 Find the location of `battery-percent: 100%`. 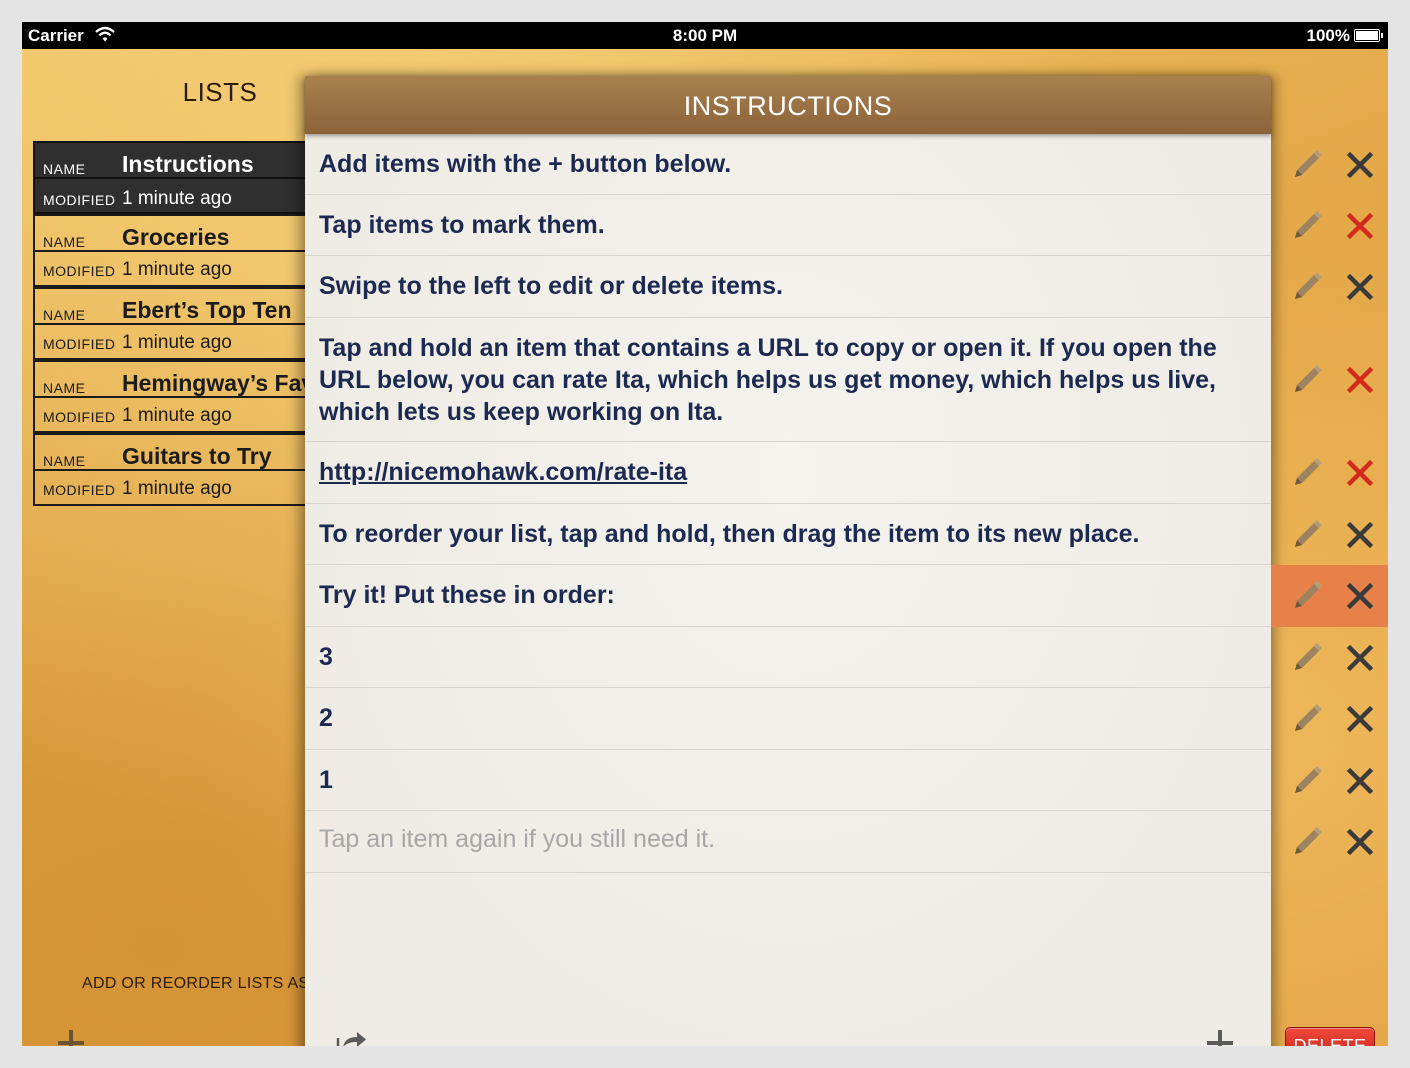

battery-percent: 100% is located at coordinates (1328, 35).